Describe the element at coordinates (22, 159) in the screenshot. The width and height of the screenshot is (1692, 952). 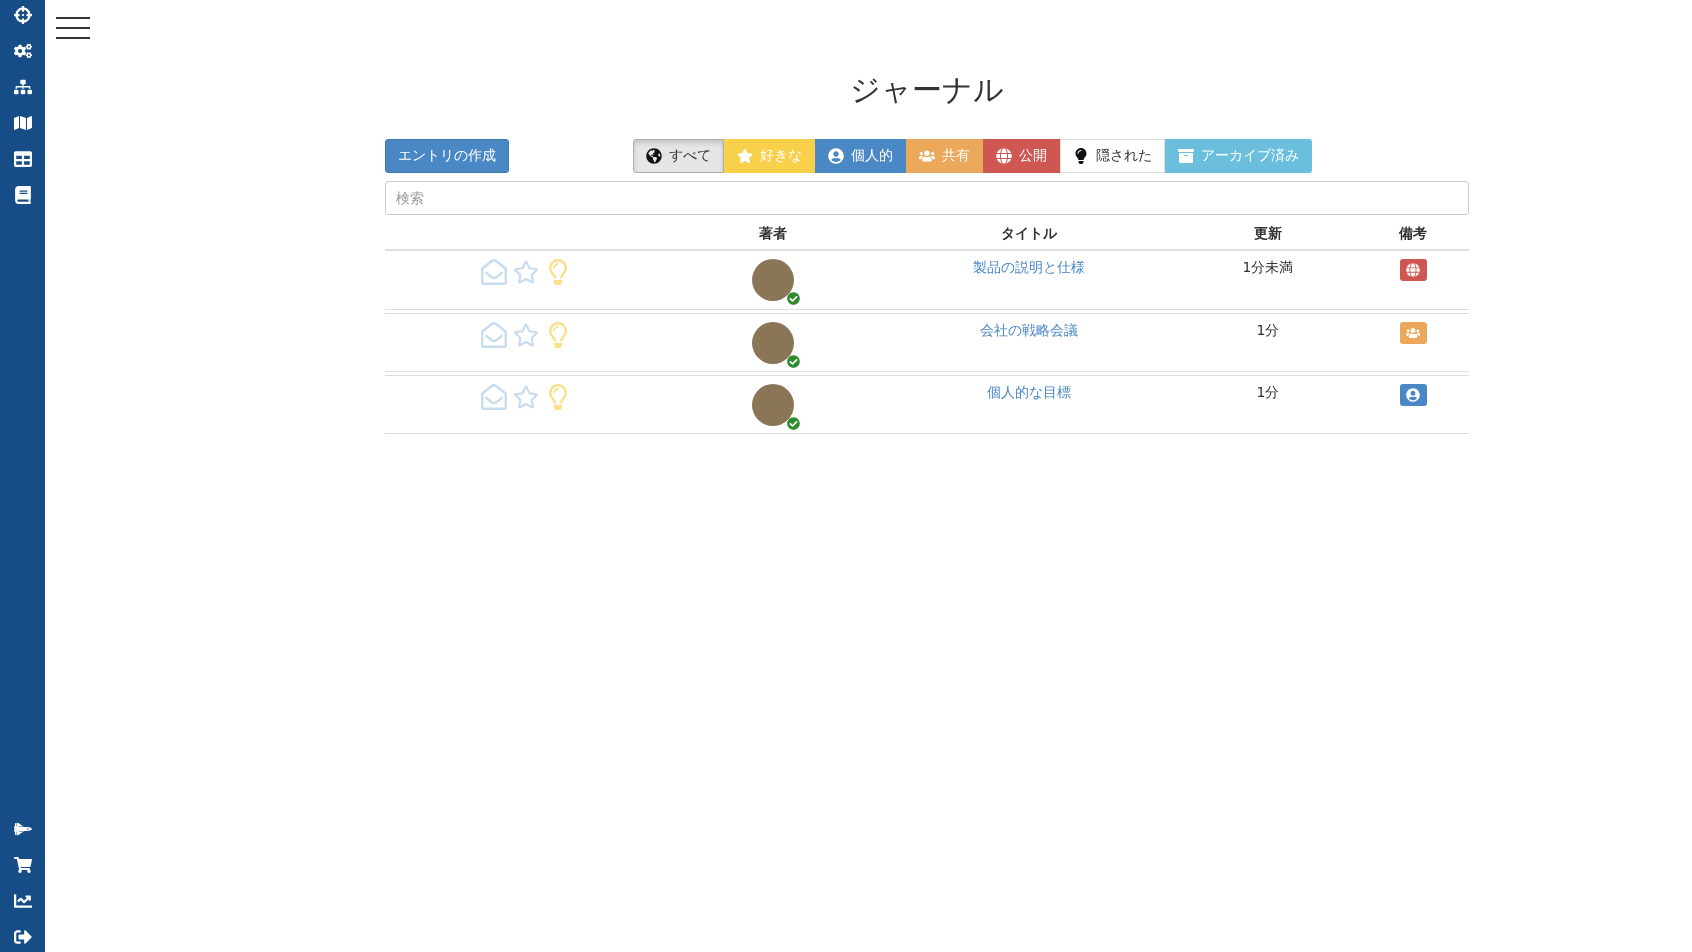
I see `table-icon` at that location.